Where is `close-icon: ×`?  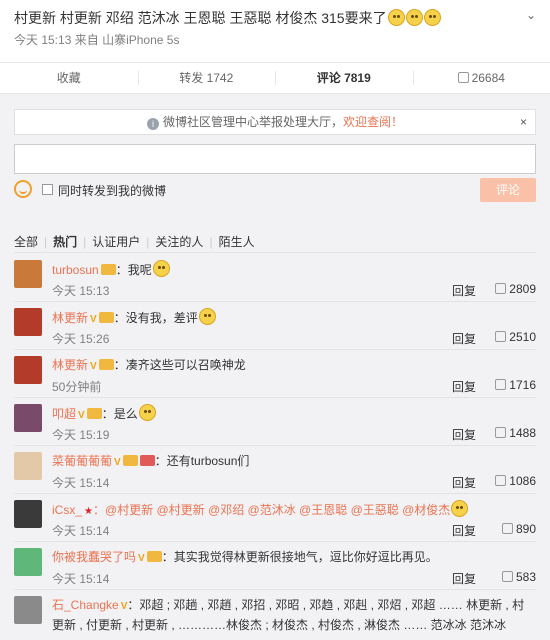 close-icon: × is located at coordinates (523, 122).